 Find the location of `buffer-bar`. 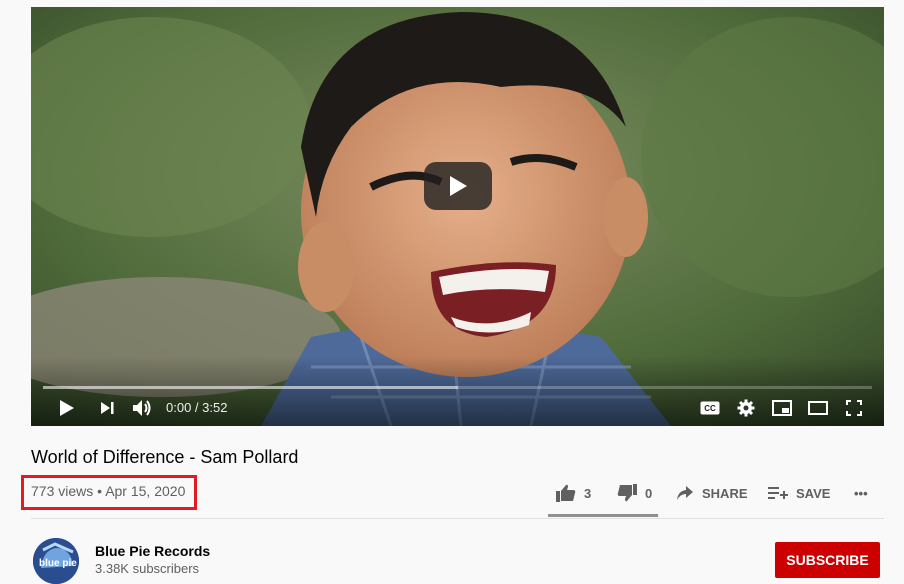

buffer-bar is located at coordinates (250, 387).